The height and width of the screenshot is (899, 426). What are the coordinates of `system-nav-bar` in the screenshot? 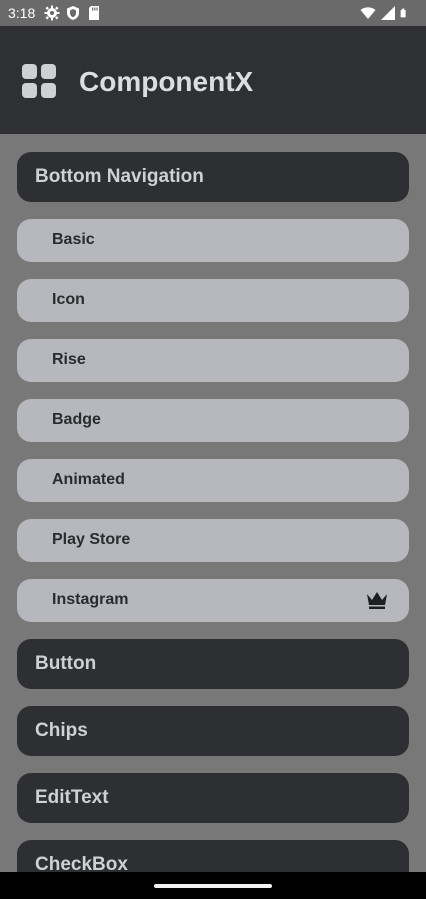 It's located at (213, 885).